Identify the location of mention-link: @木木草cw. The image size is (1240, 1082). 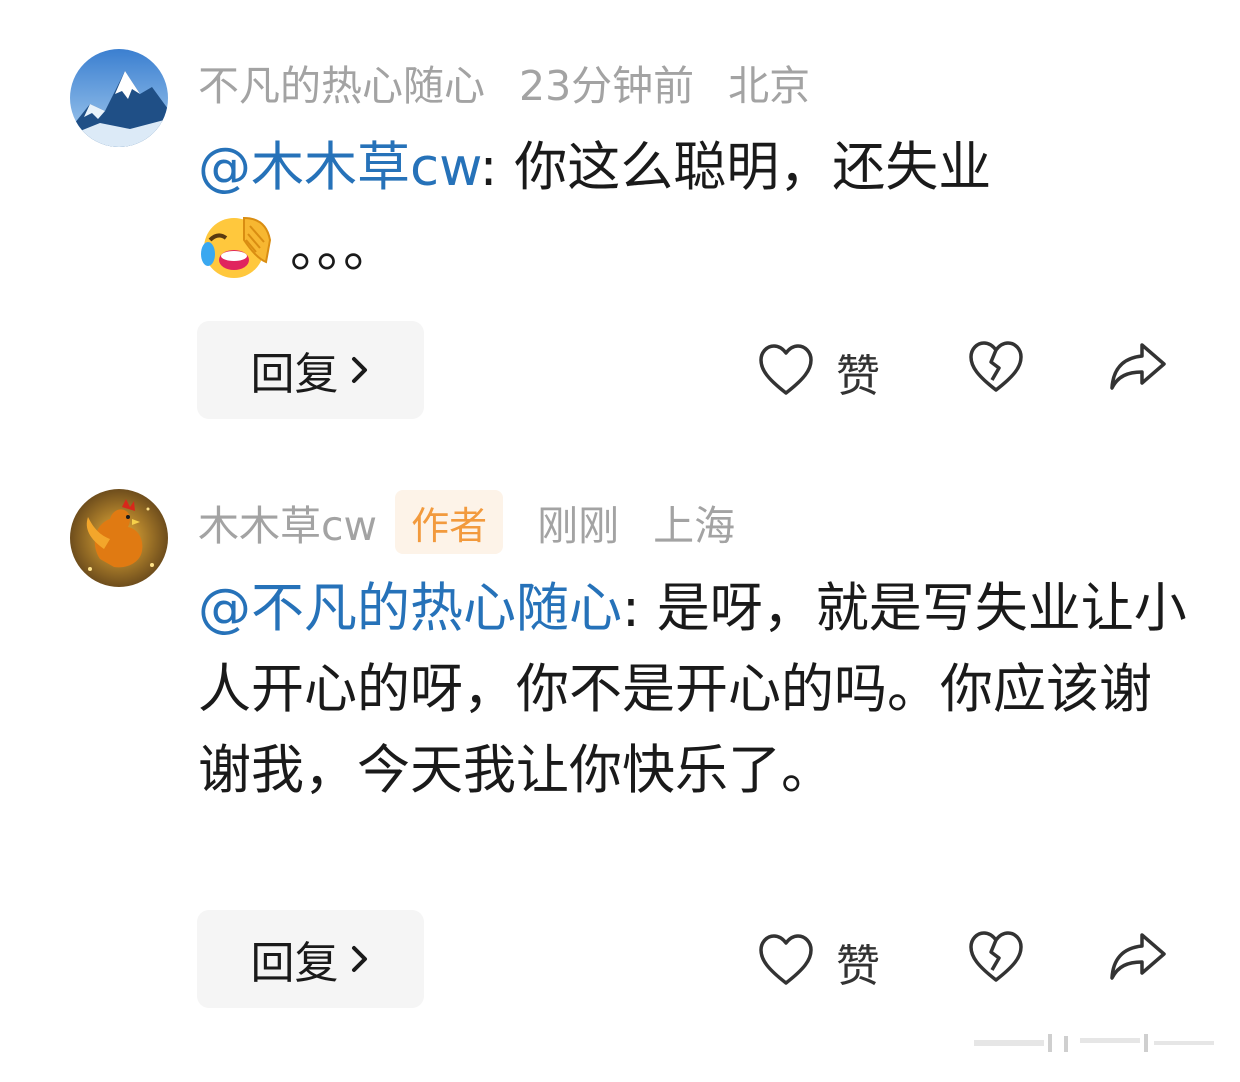
(339, 167).